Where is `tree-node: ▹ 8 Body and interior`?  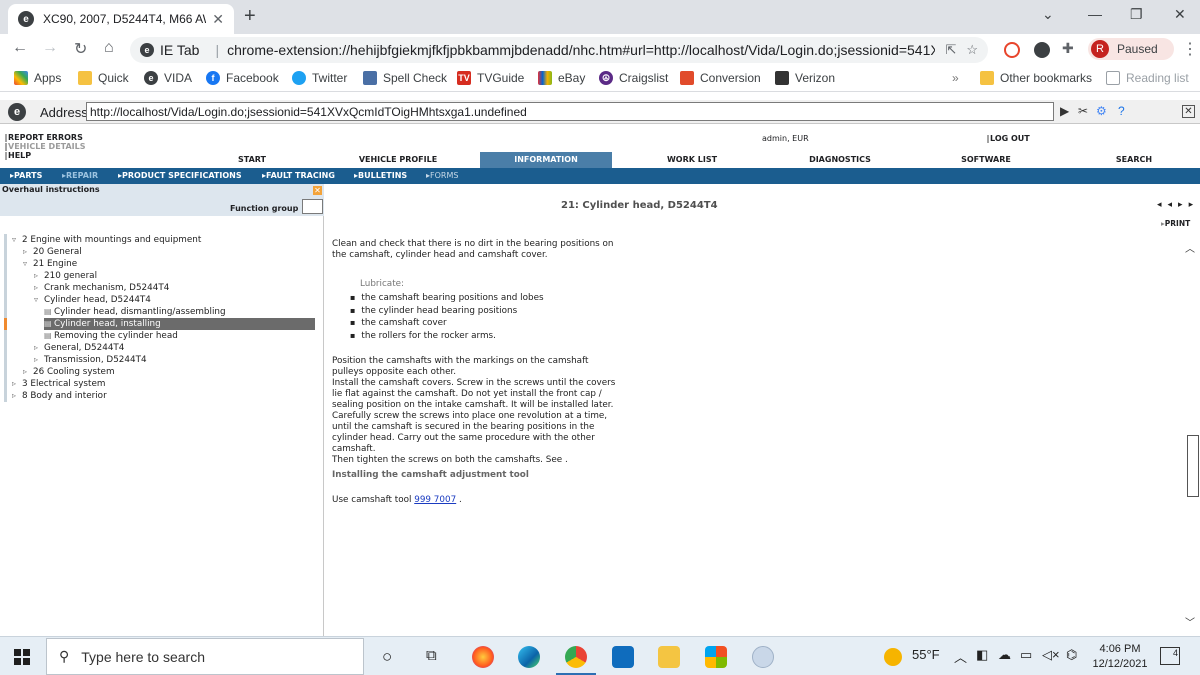
tree-node: ▹ 8 Body and interior is located at coordinates (59, 396).